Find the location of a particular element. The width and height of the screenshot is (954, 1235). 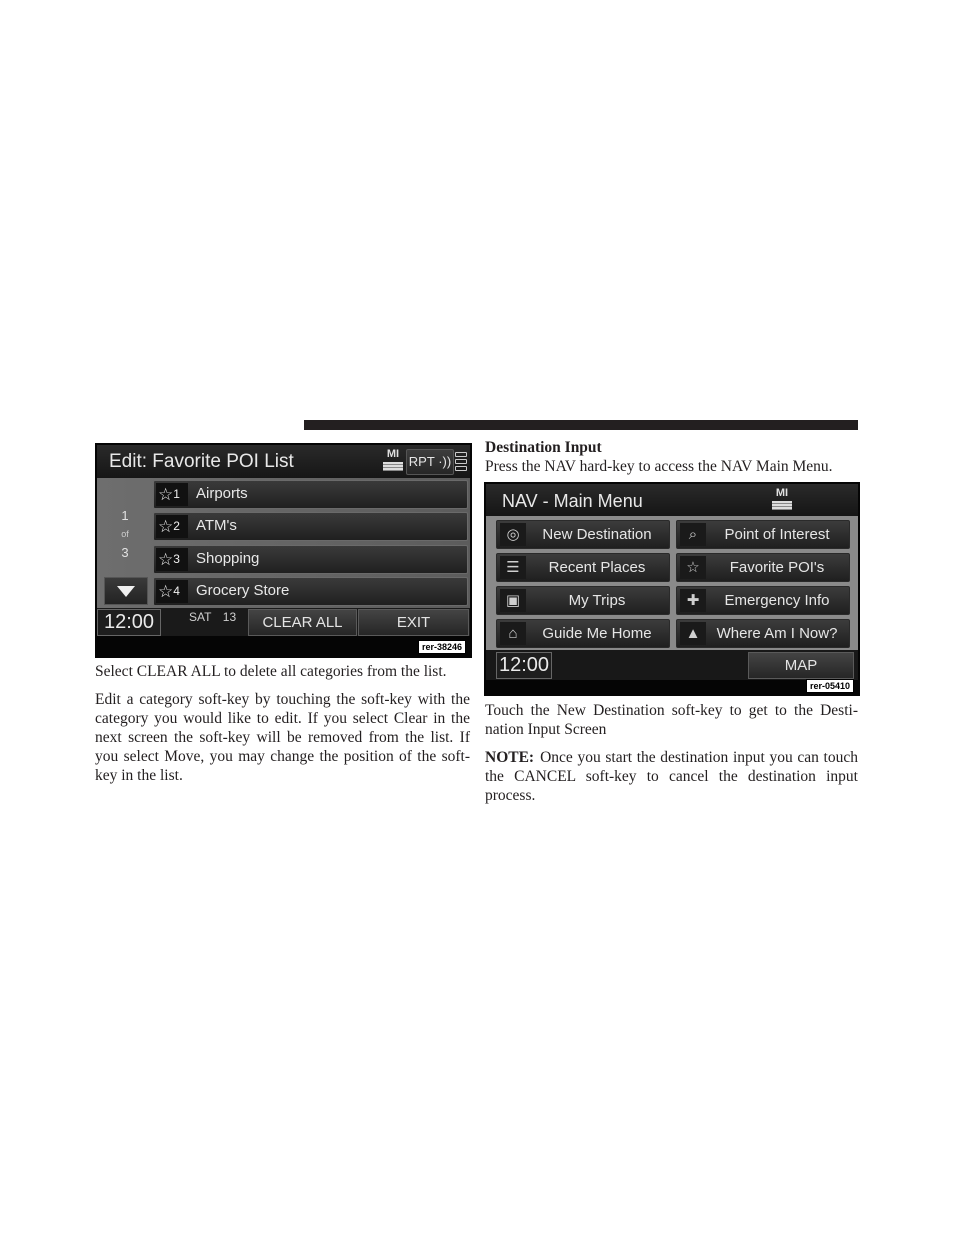

repeat-label: RPT is located at coordinates (421, 461).